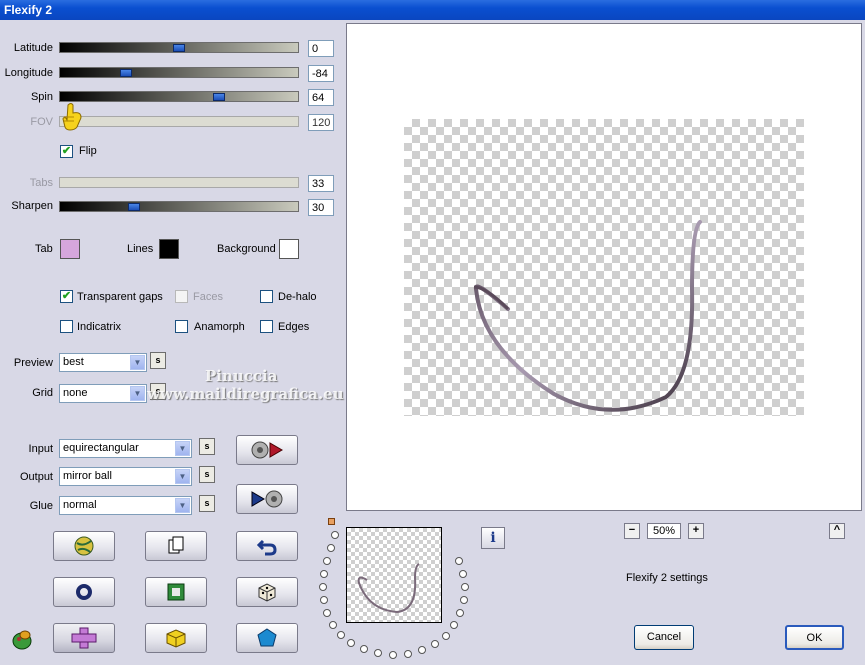 The image size is (865, 665). I want to click on spin-thumb, so click(219, 97).